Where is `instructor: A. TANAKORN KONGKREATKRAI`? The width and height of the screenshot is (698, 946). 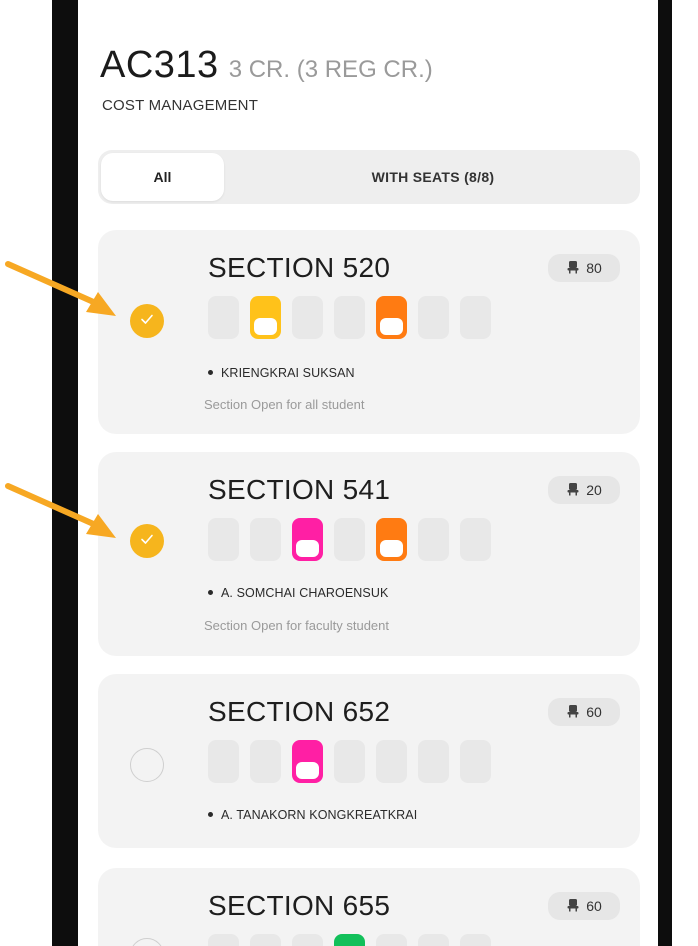 instructor: A. TANAKORN KONGKREATKRAI is located at coordinates (312, 815).